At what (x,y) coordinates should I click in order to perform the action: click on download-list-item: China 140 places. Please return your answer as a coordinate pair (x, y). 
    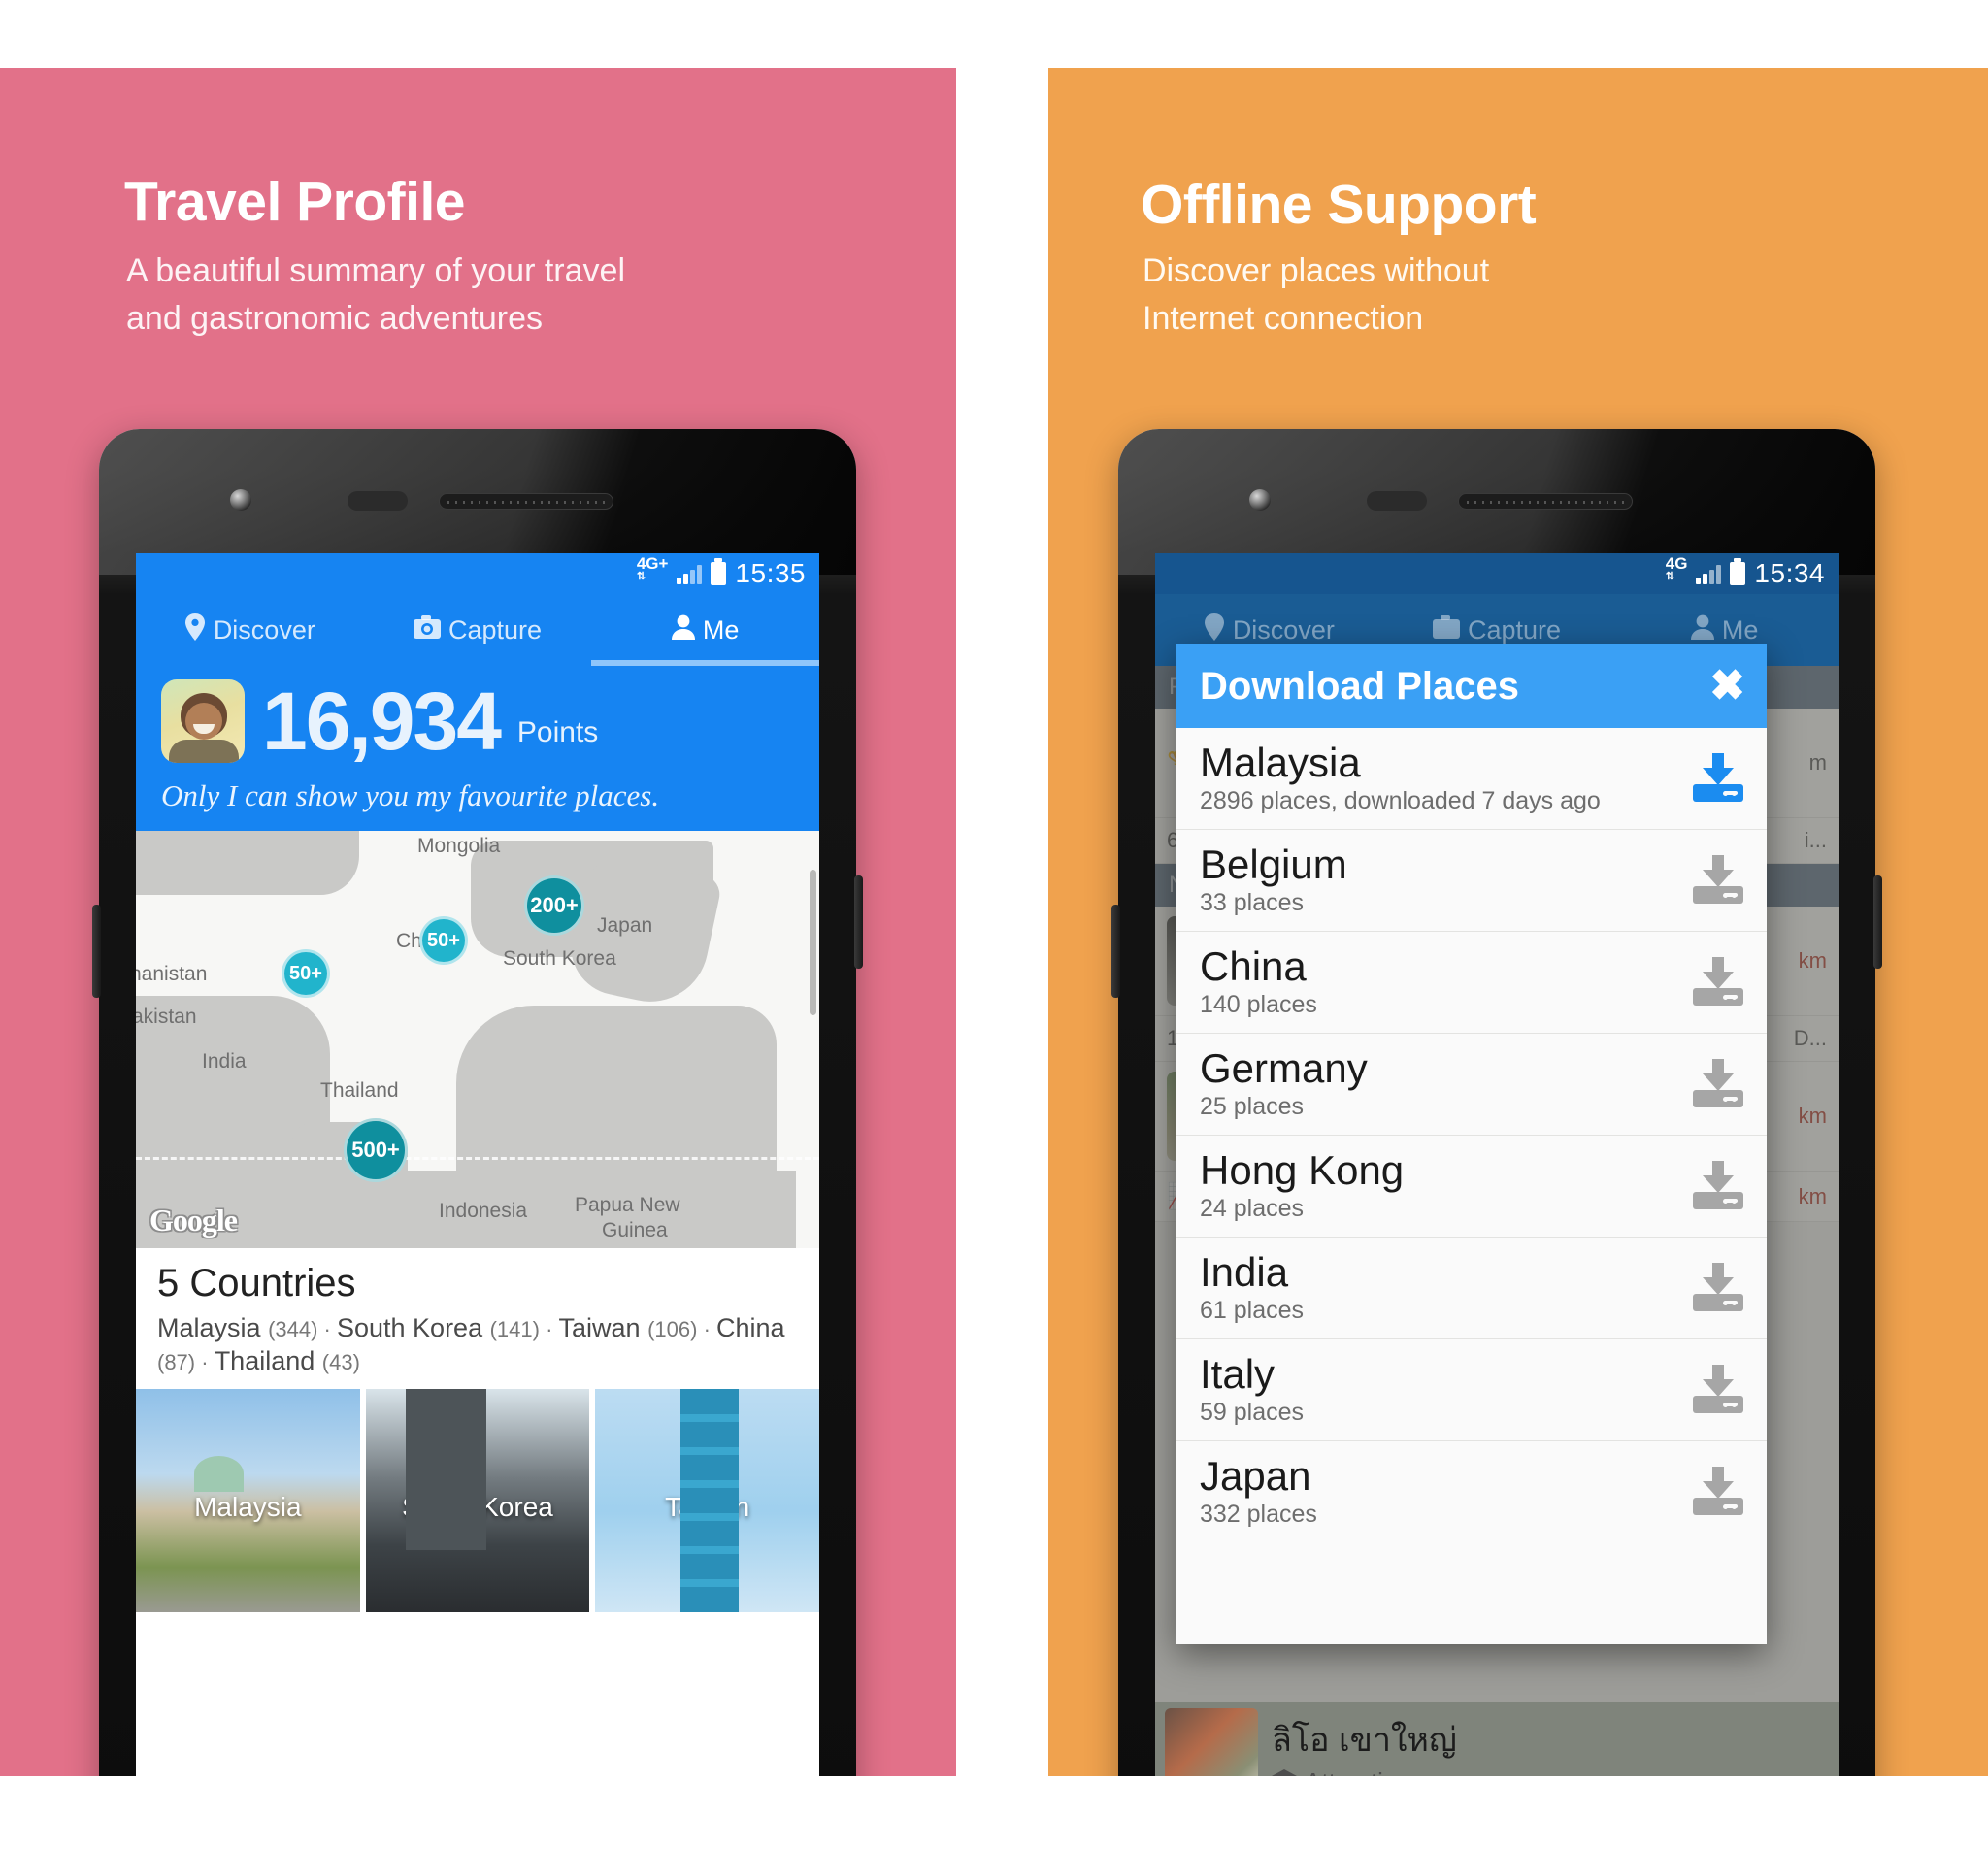
    Looking at the image, I should click on (1472, 984).